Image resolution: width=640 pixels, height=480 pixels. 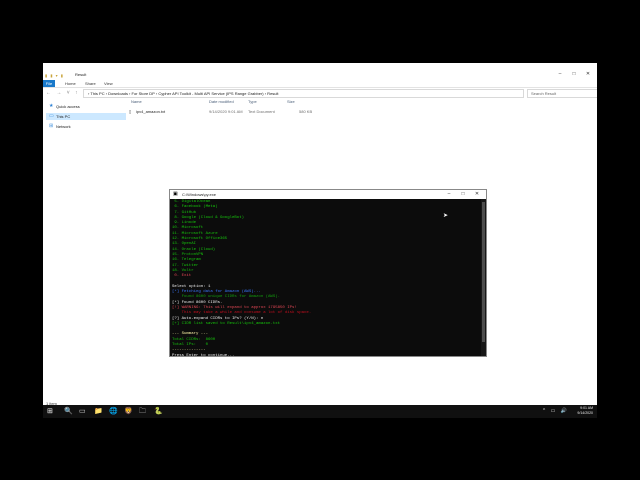 I want to click on computer-icon: ▭, so click(x=51, y=116).